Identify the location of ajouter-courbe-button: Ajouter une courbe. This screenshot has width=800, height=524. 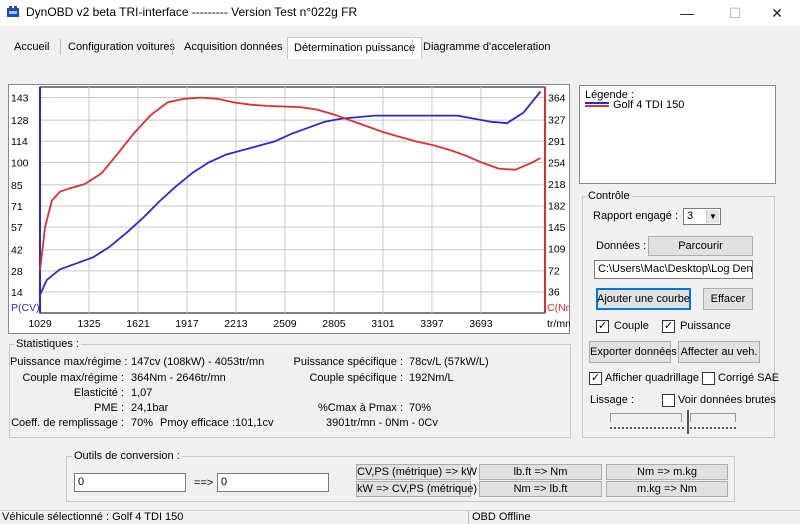
(643, 299).